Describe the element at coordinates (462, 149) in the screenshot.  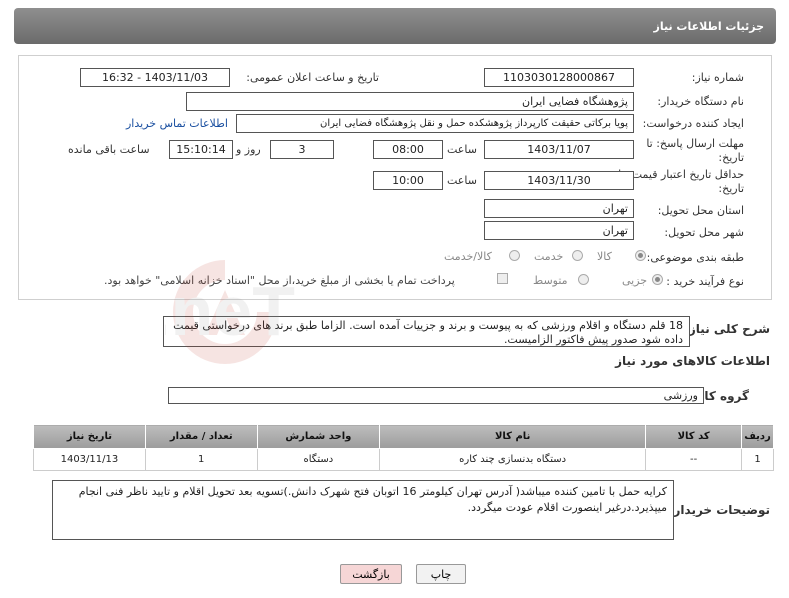
I see `reply-deadline-time-label: ساعت` at that location.